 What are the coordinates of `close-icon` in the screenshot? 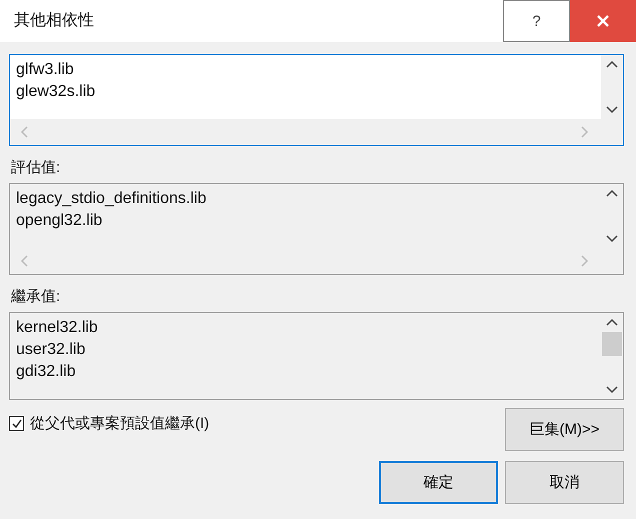 It's located at (603, 21).